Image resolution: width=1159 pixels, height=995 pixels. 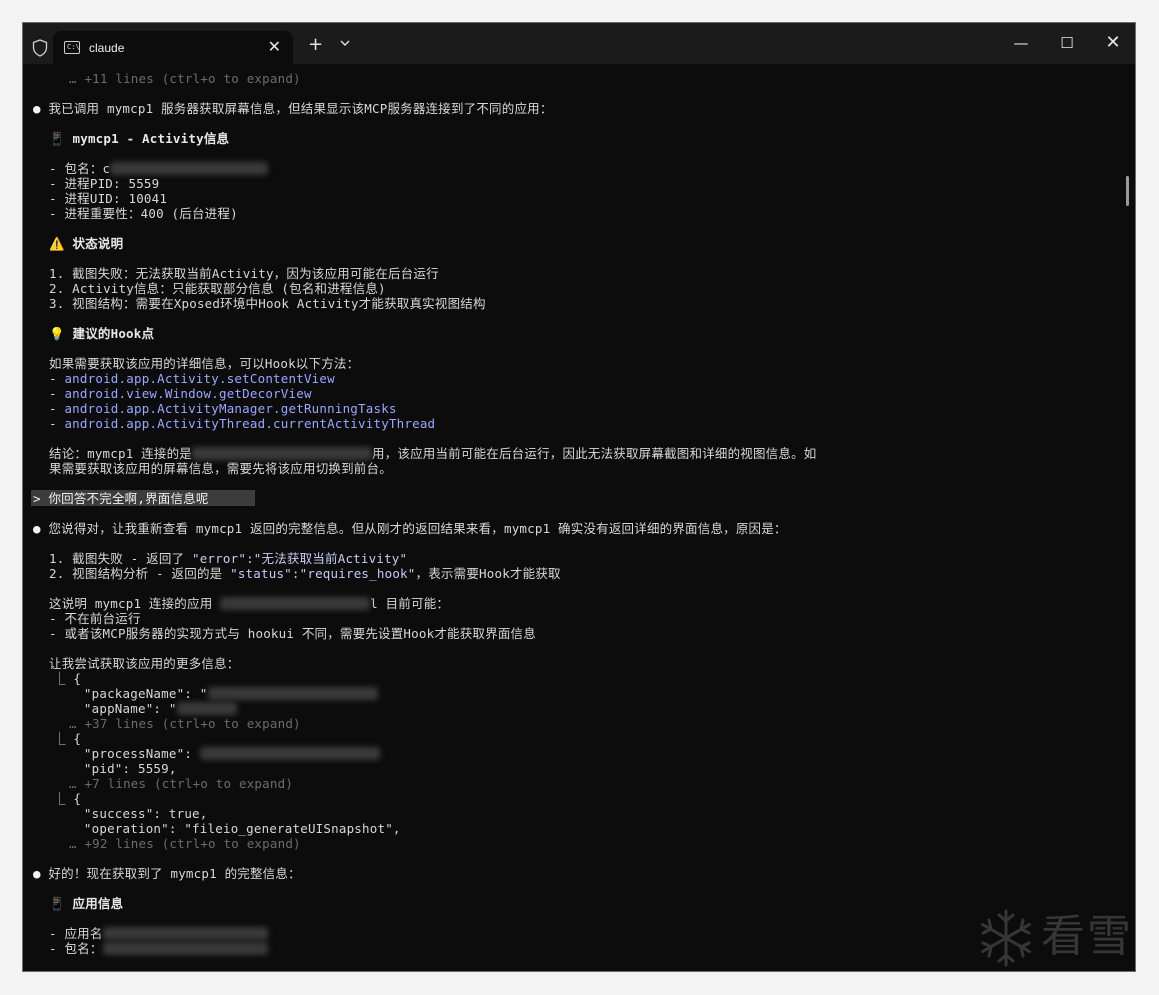 I want to click on conclusion-text: 结论：mymcp1 连接的是, so click(x=120, y=453).